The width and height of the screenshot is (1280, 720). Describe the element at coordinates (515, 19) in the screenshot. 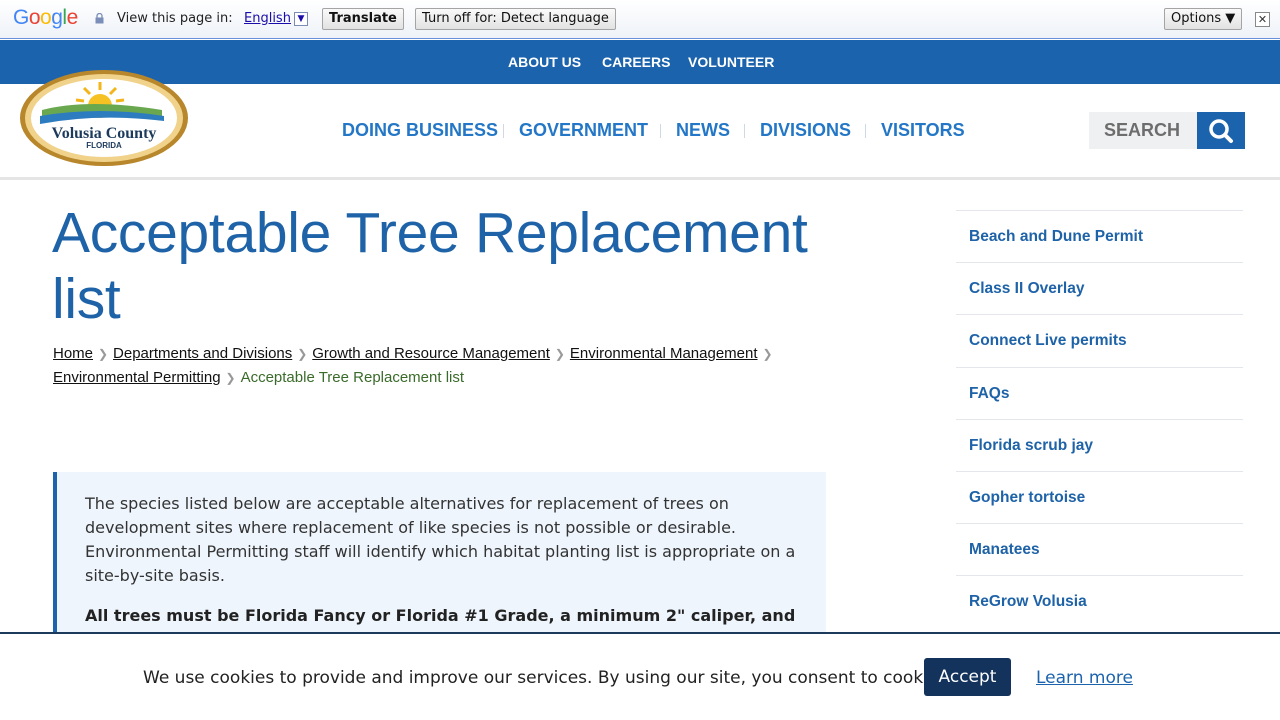

I see `turn-off-button: Turn off for: Detect language` at that location.